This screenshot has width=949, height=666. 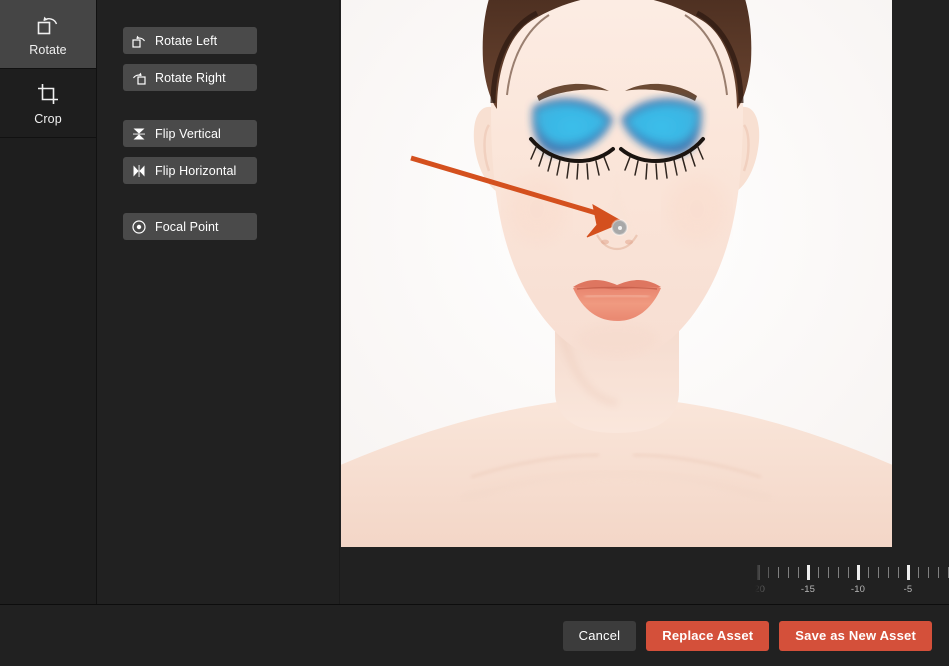 I want to click on rotate-right-button: Rotate Right, so click(x=190, y=77).